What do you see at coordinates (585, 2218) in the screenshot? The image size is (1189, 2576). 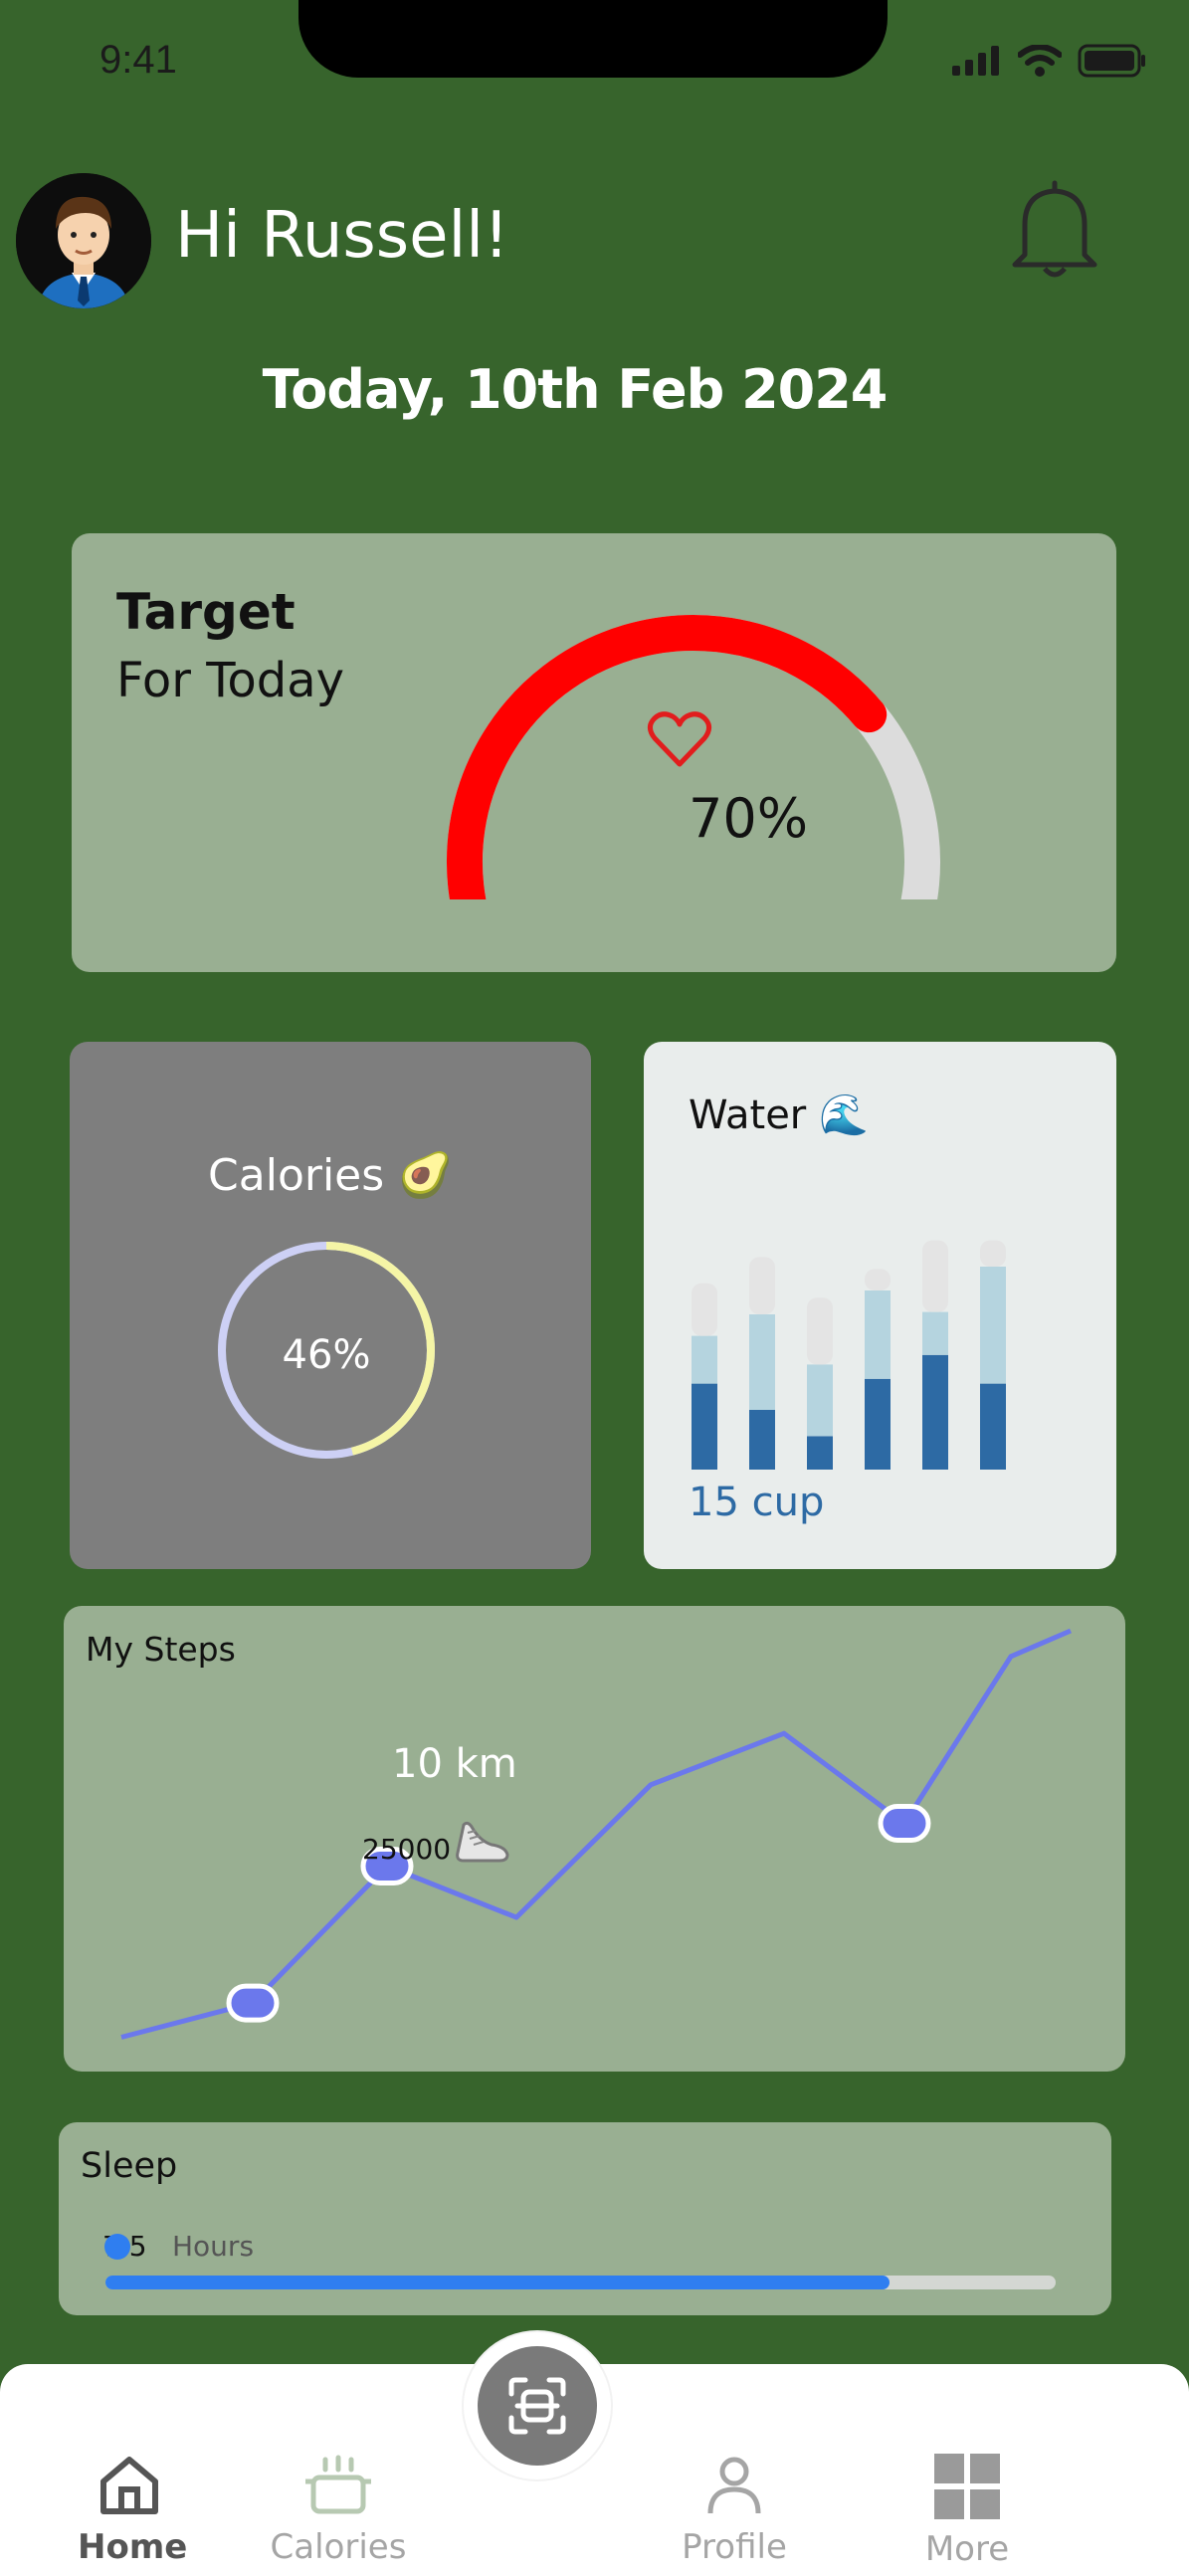 I see `sleep-card: Sleep 7.5 Hours` at bounding box center [585, 2218].